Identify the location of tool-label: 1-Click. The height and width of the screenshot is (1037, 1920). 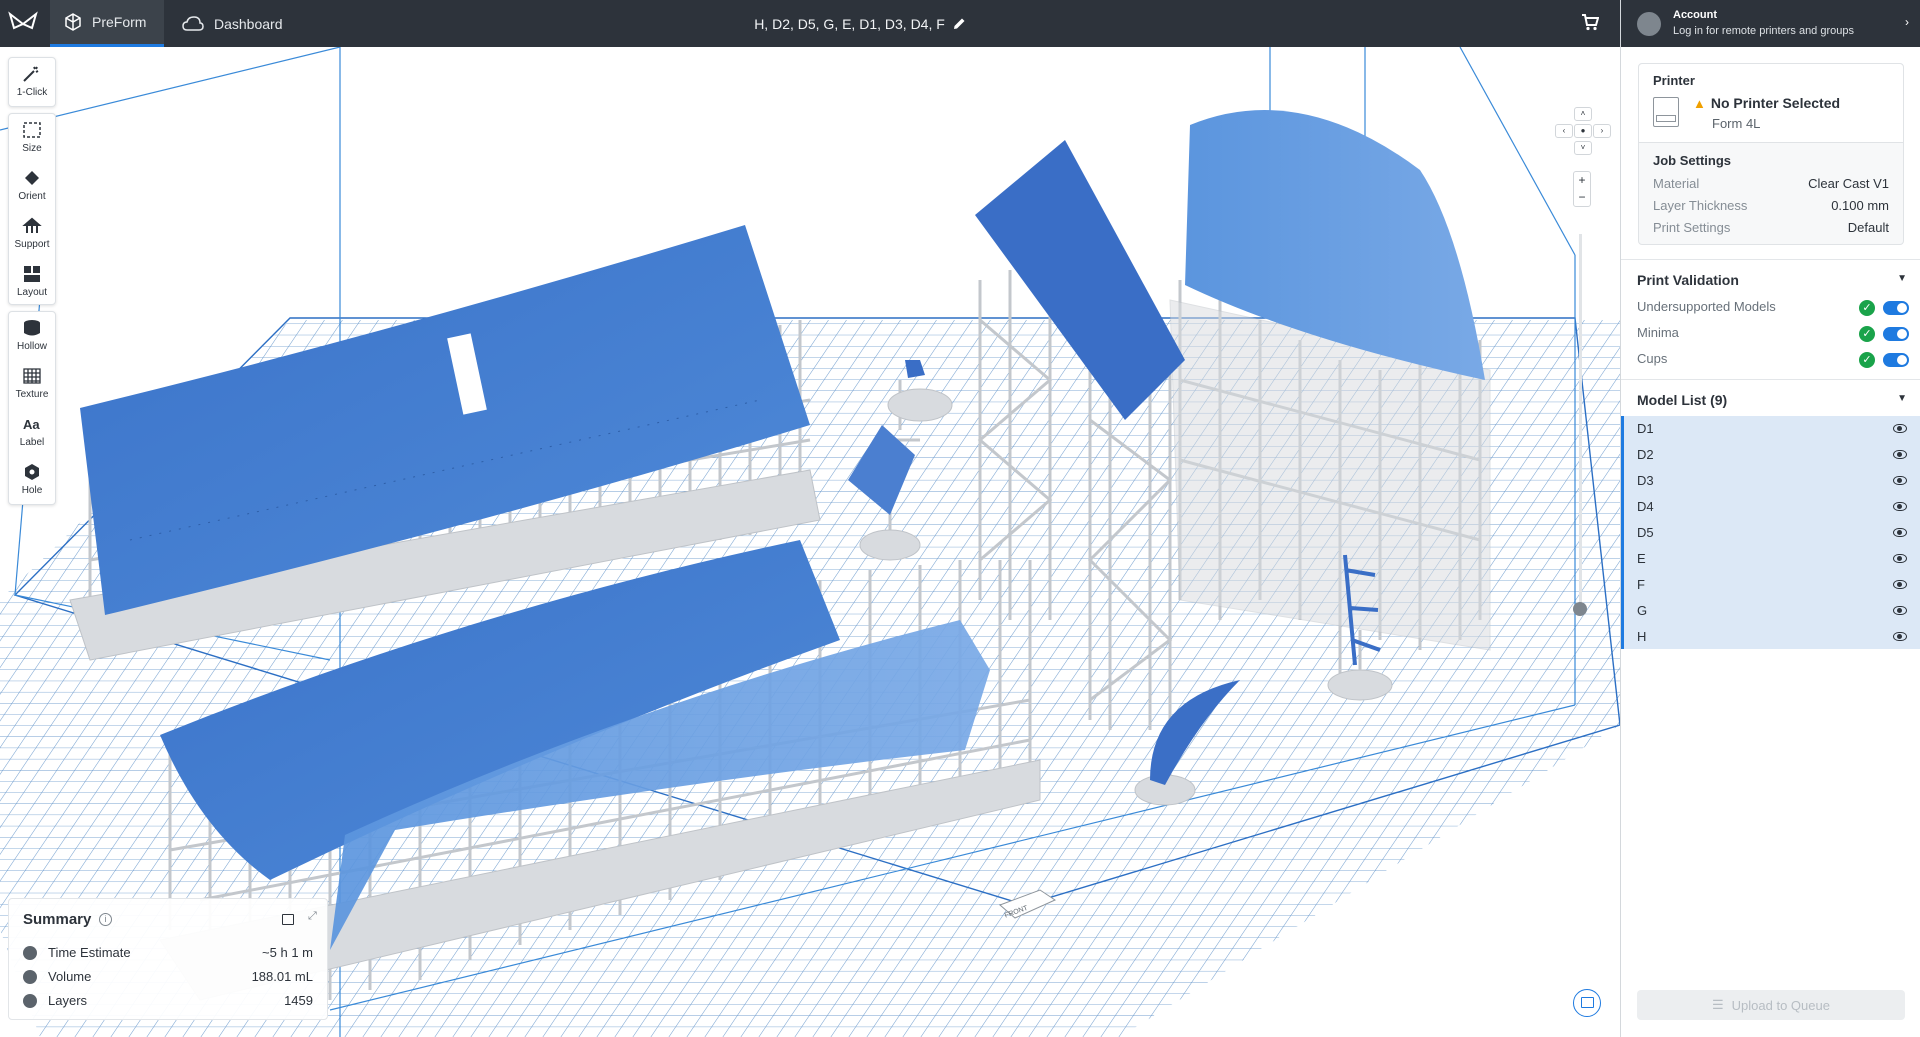
(32, 92).